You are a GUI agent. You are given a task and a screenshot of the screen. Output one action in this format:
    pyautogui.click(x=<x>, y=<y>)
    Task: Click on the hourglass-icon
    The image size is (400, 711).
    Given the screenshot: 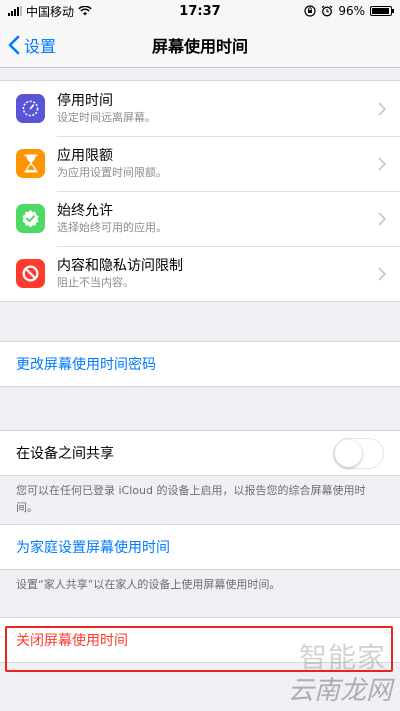 What is the action you would take?
    pyautogui.click(x=30, y=163)
    